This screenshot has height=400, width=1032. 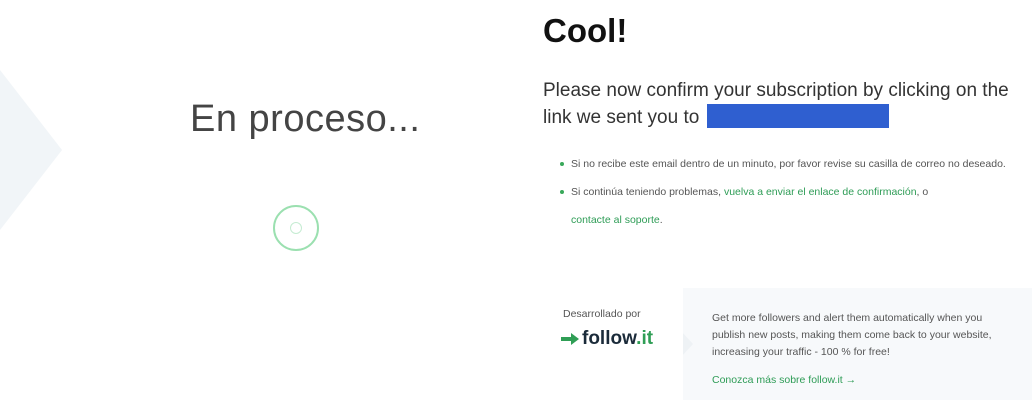 I want to click on brand-name-suffix: .it, so click(x=645, y=338).